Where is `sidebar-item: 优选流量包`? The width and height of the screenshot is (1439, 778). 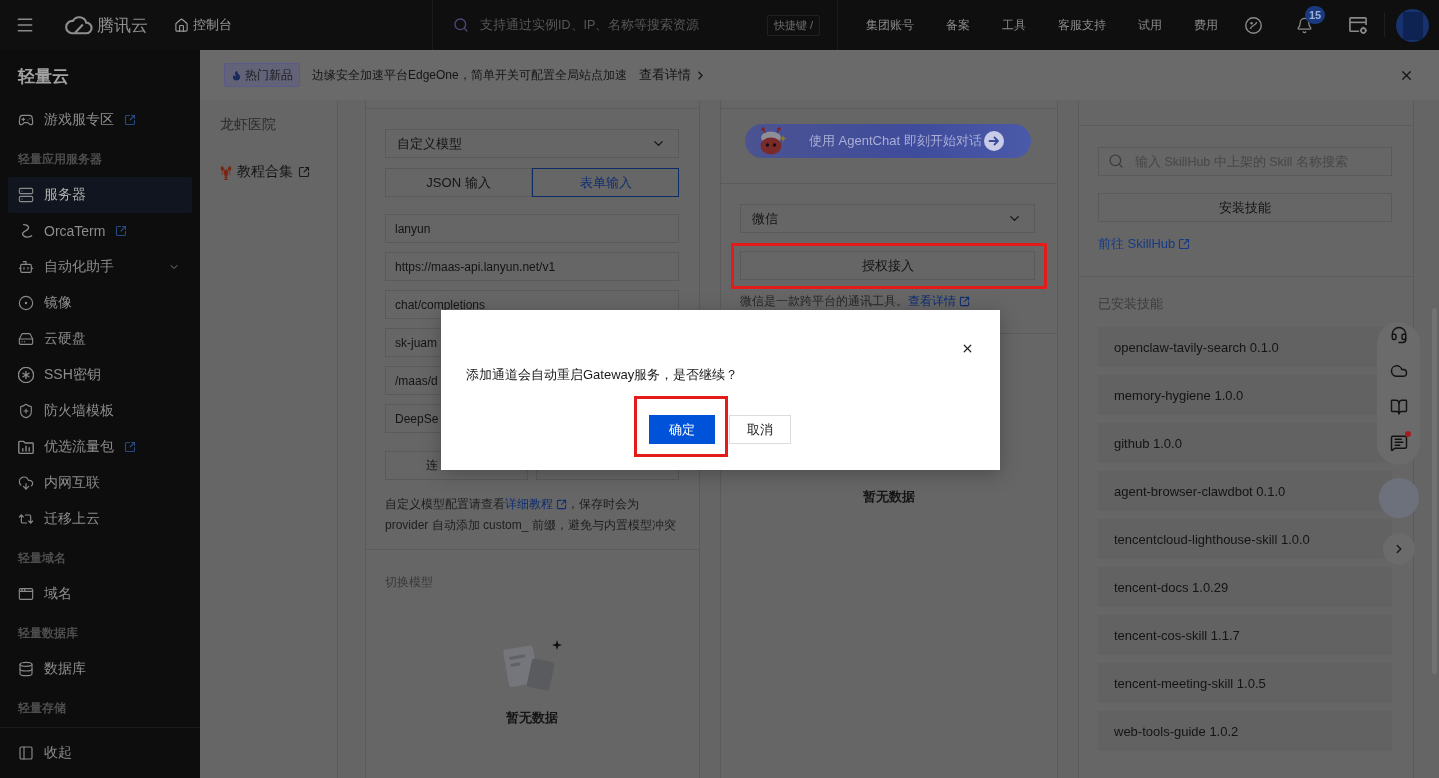 sidebar-item: 优选流量包 is located at coordinates (100, 447).